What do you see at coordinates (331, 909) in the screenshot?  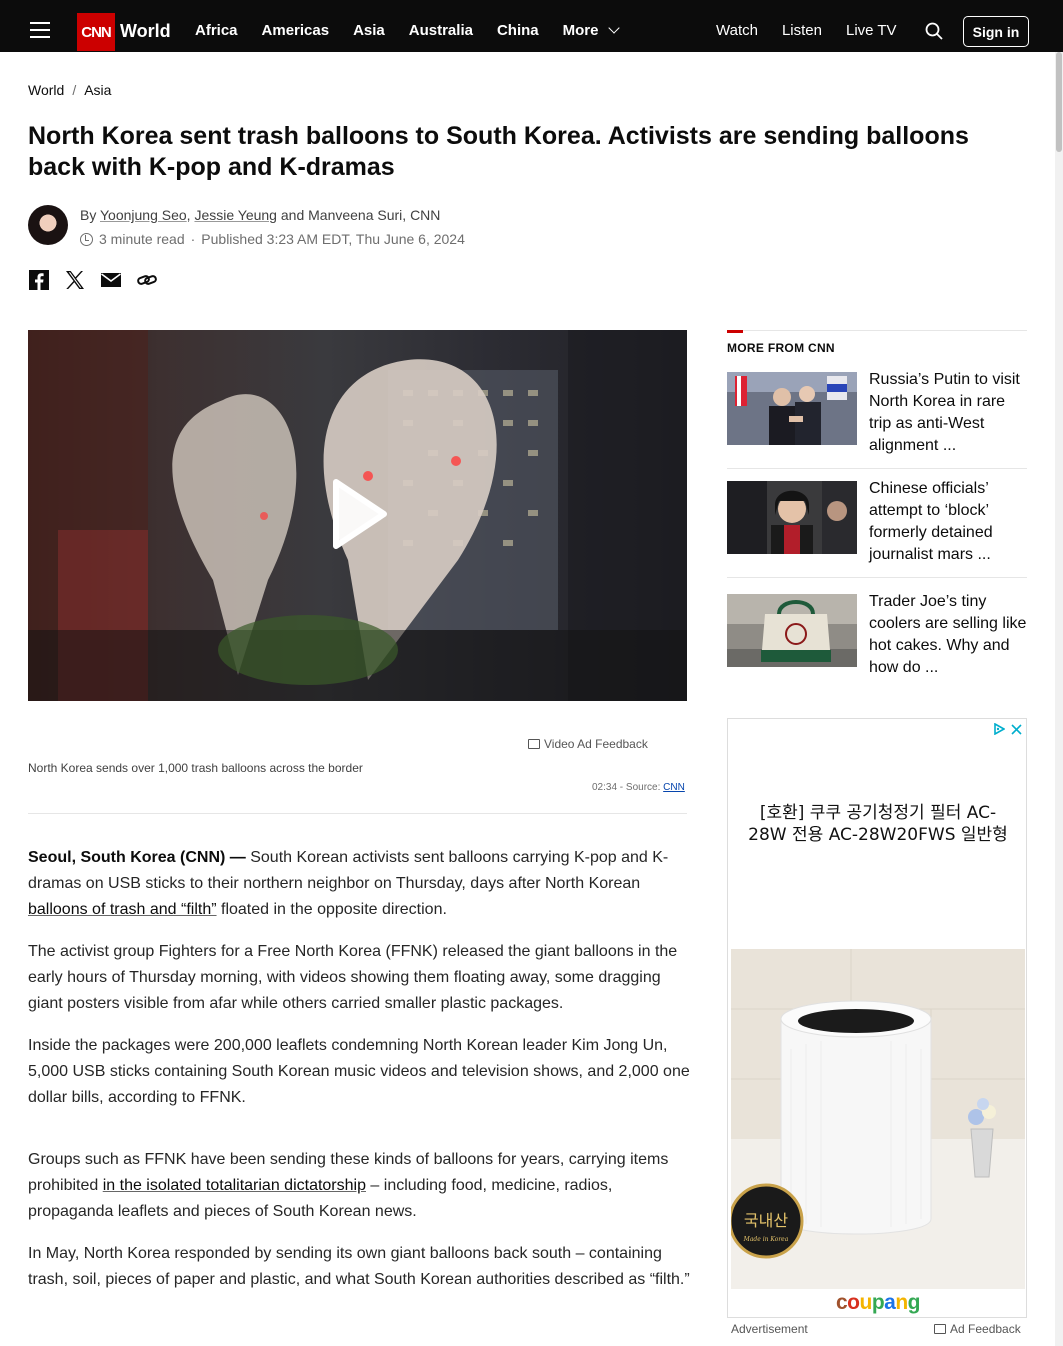 I see `paragraph-1-text-b: floated in the opposite direction.` at bounding box center [331, 909].